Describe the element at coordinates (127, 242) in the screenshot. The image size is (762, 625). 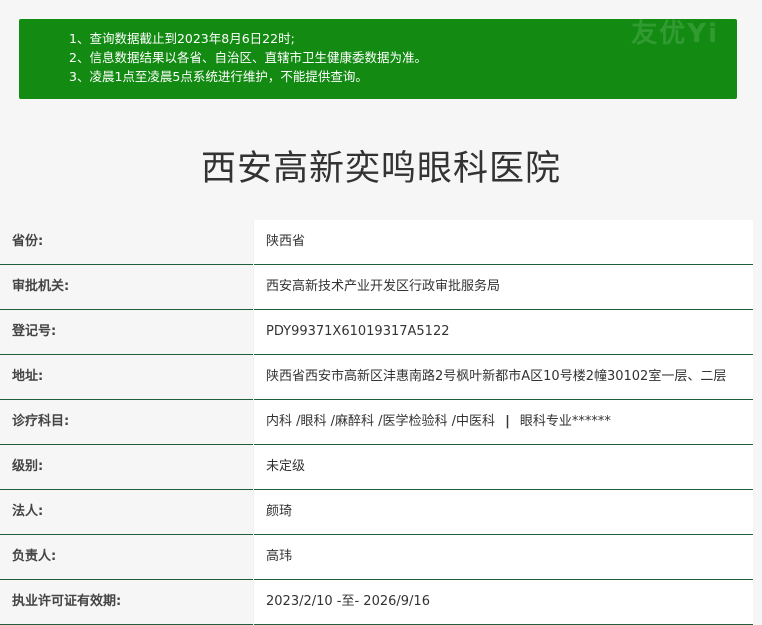
I see `row-label-province: 省份:` at that location.